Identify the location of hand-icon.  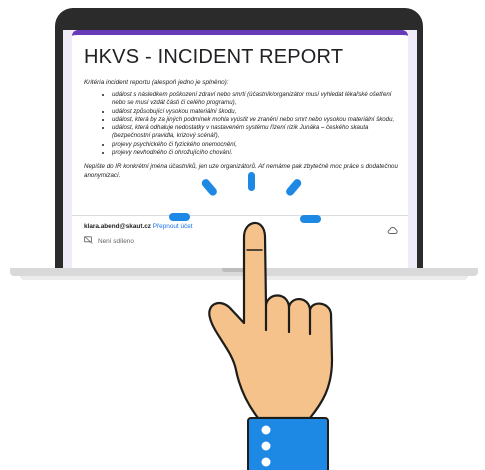
(271, 320).